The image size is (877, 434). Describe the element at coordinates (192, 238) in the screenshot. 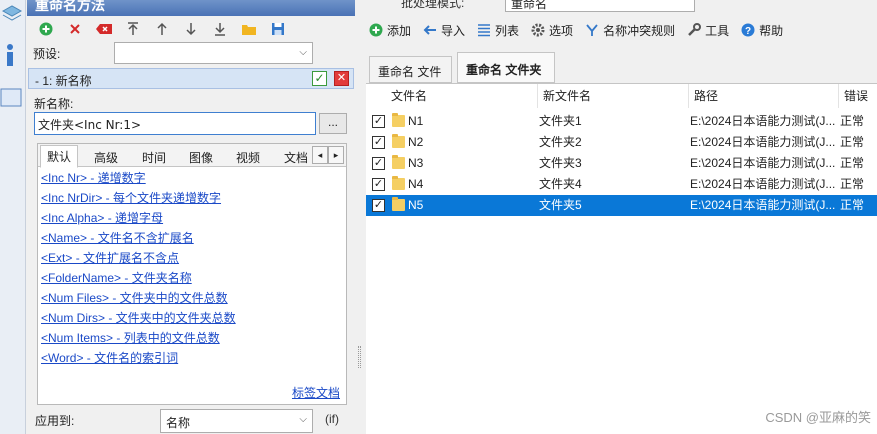

I see `tag-link: <Name> - 文件名不含扩展名` at that location.